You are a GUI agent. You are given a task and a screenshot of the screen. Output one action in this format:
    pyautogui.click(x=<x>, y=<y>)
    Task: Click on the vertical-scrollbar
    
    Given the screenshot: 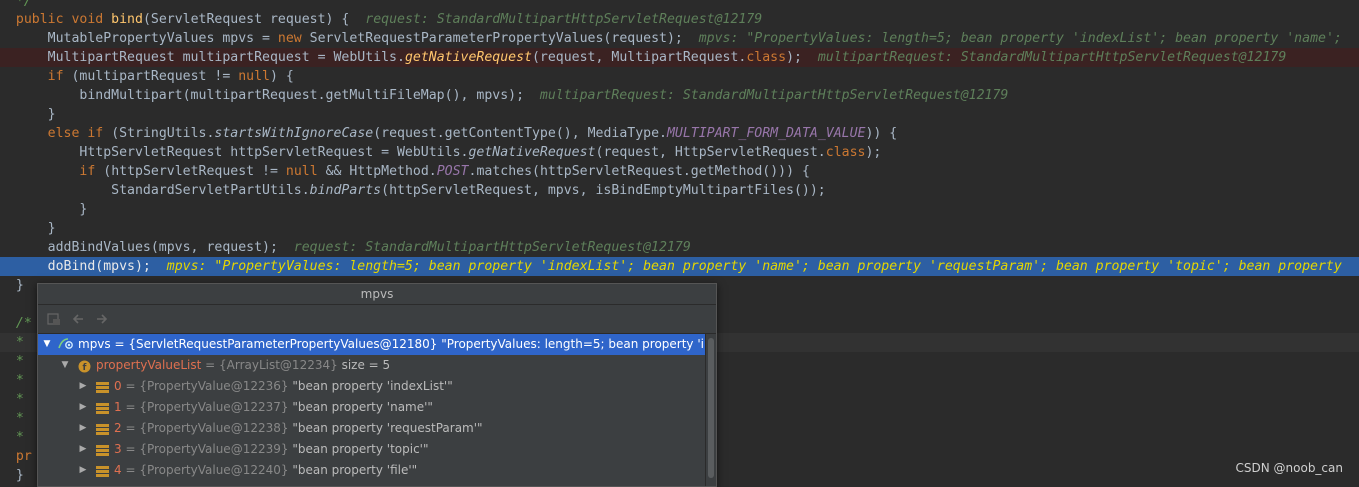 What is the action you would take?
    pyautogui.click(x=710, y=410)
    